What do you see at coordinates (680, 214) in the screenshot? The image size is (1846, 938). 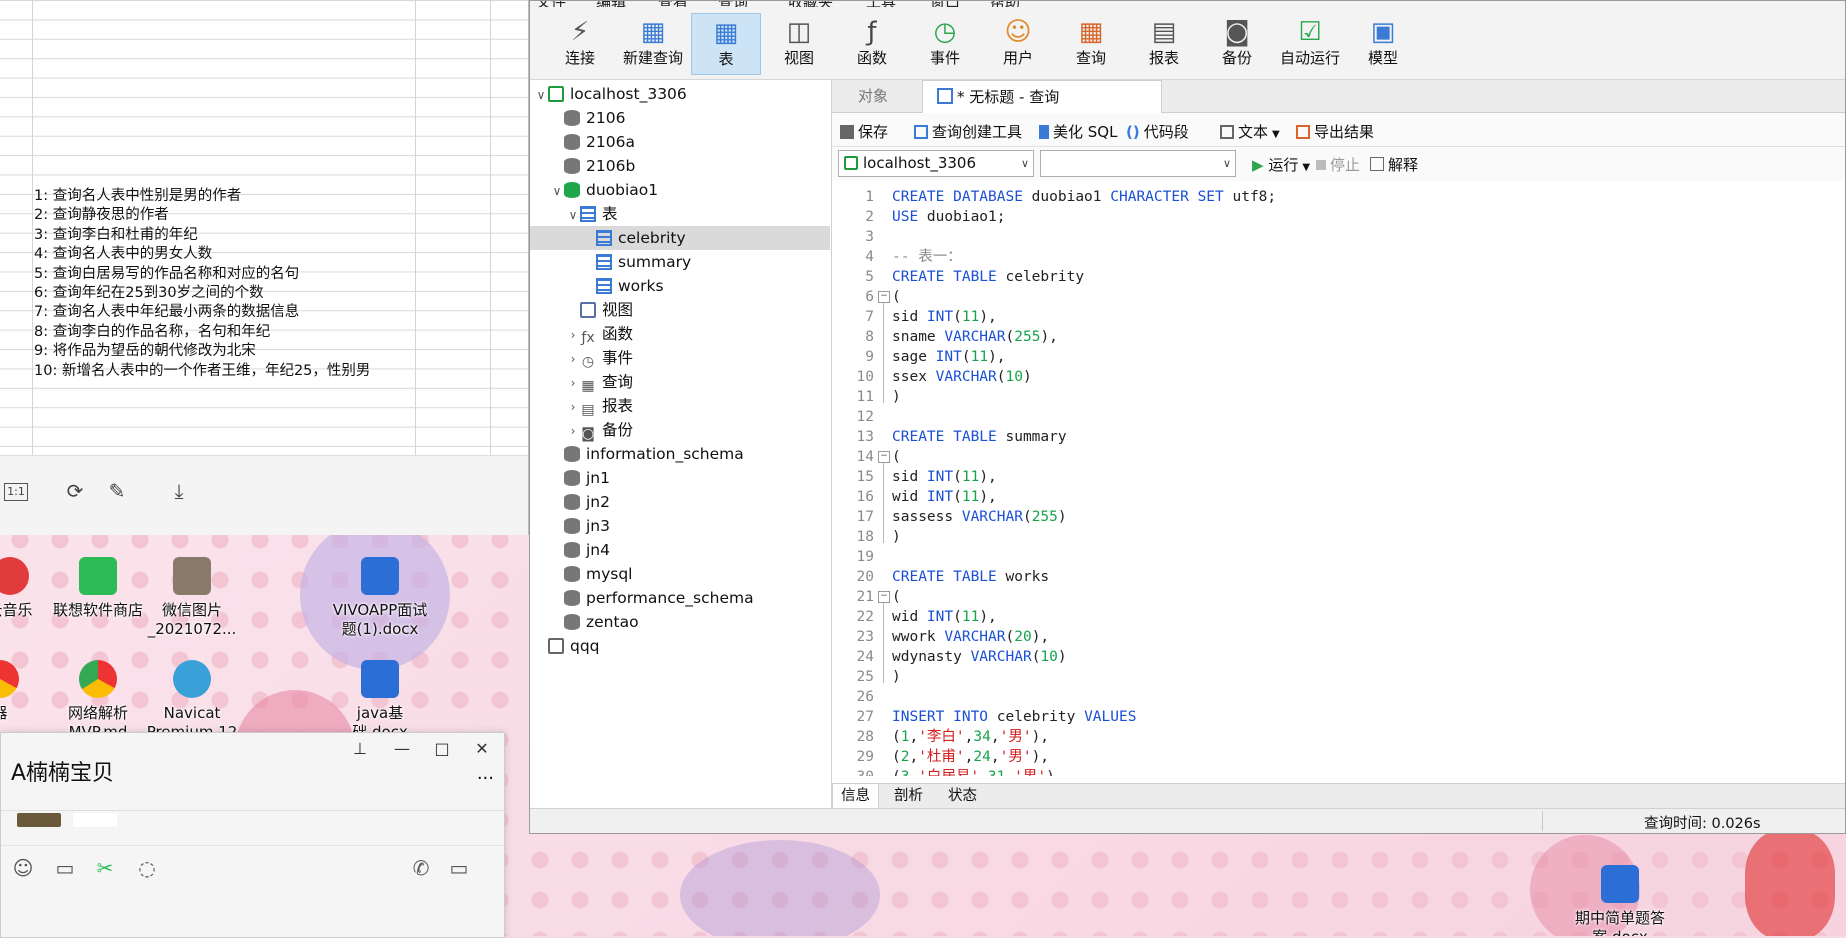 I see `tree-item-表: ∨ 表` at bounding box center [680, 214].